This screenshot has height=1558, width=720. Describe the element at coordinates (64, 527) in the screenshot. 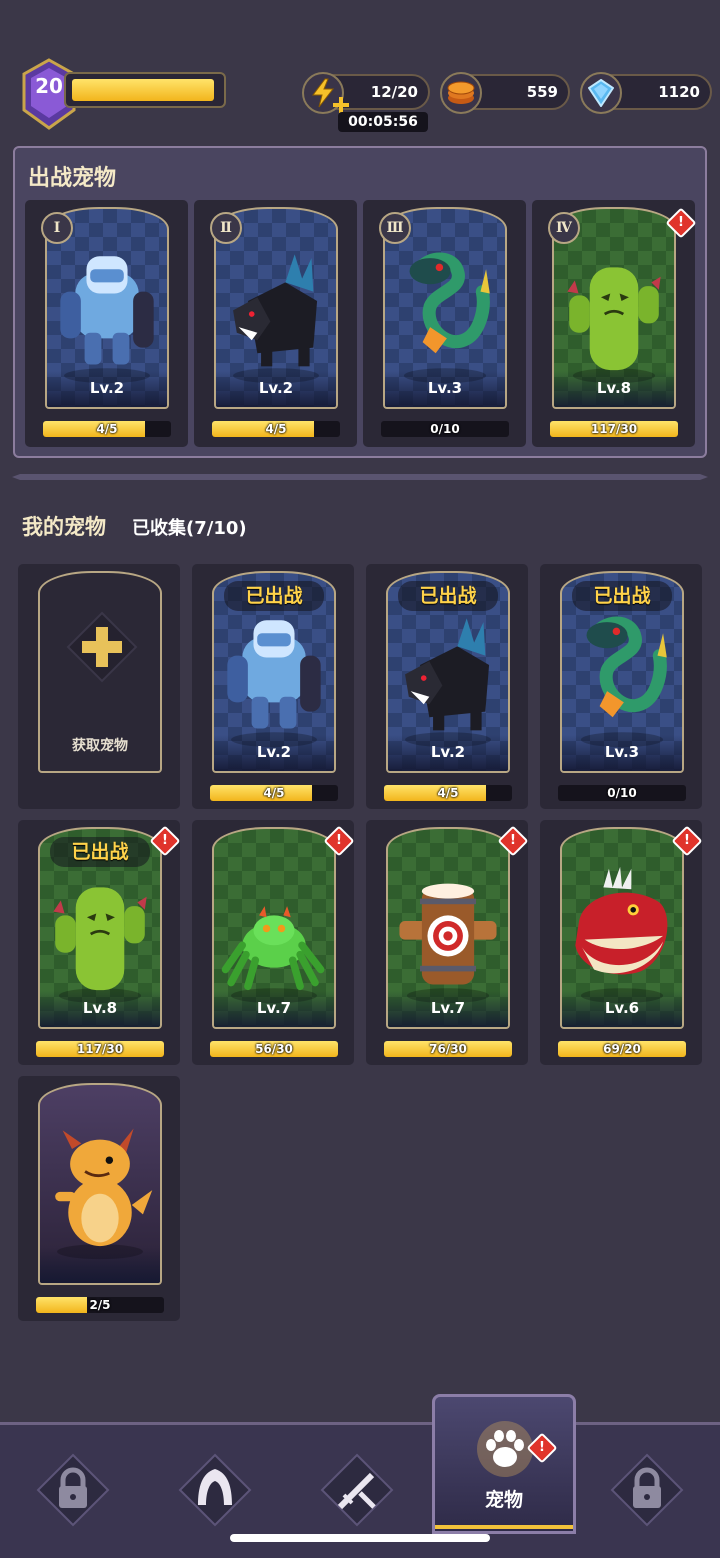

I see `my-pets-title: 我的宠物` at that location.